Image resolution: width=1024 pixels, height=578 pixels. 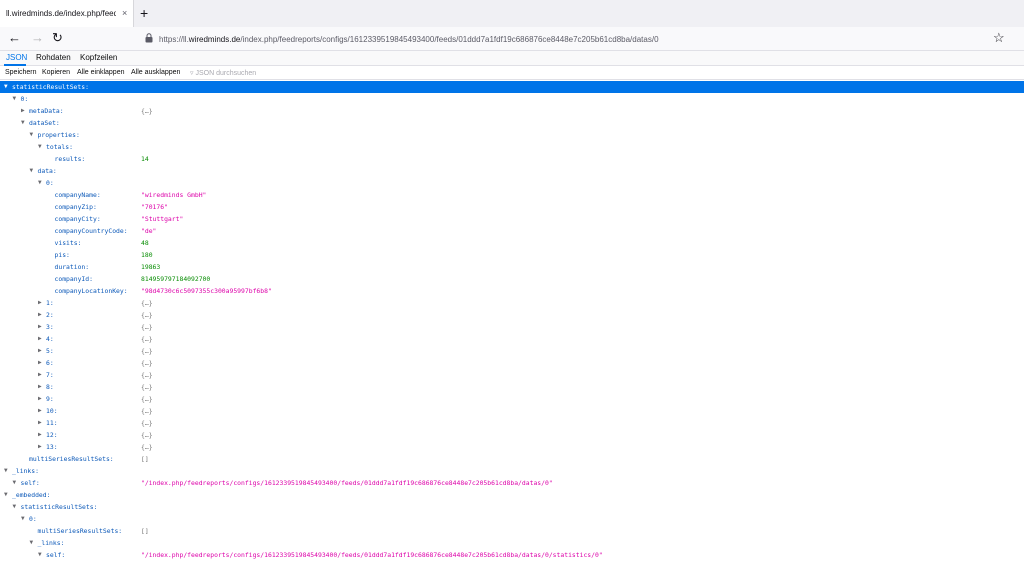 I want to click on json-key: _embedded:, so click(x=31, y=495).